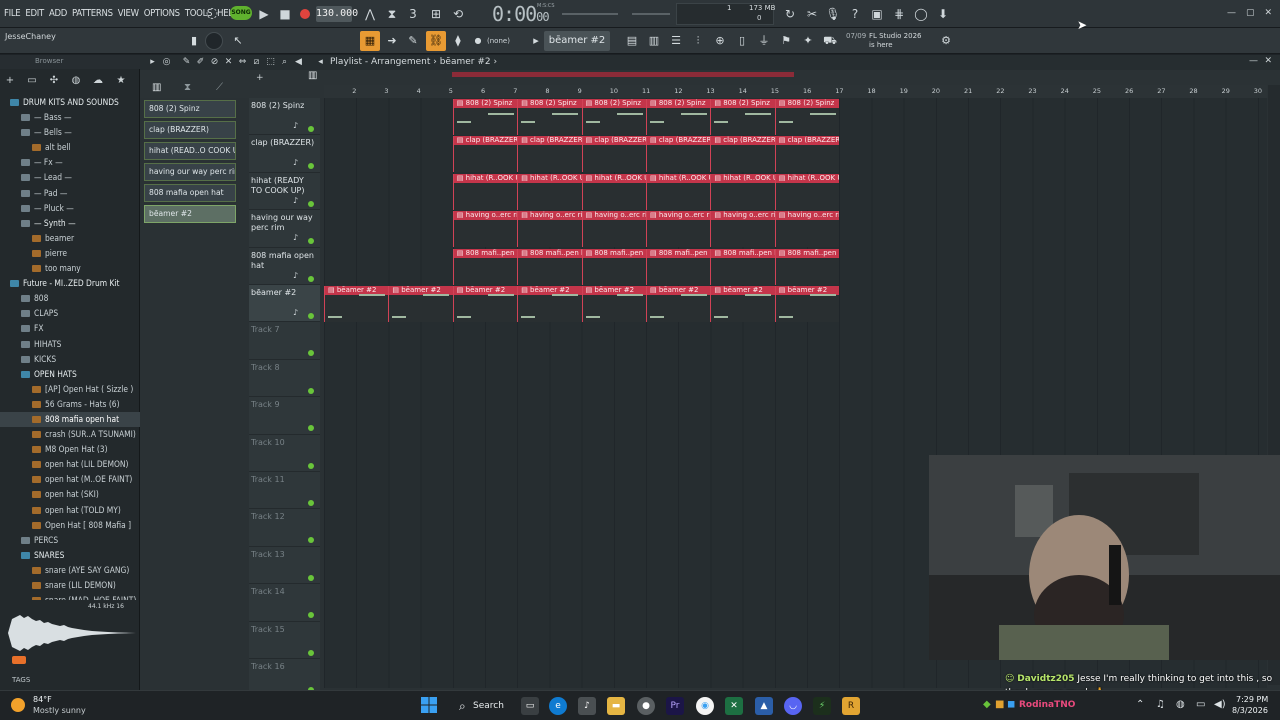  Describe the element at coordinates (54, 81) in the screenshot. I see `browser-collapse-icon: ✣` at that location.